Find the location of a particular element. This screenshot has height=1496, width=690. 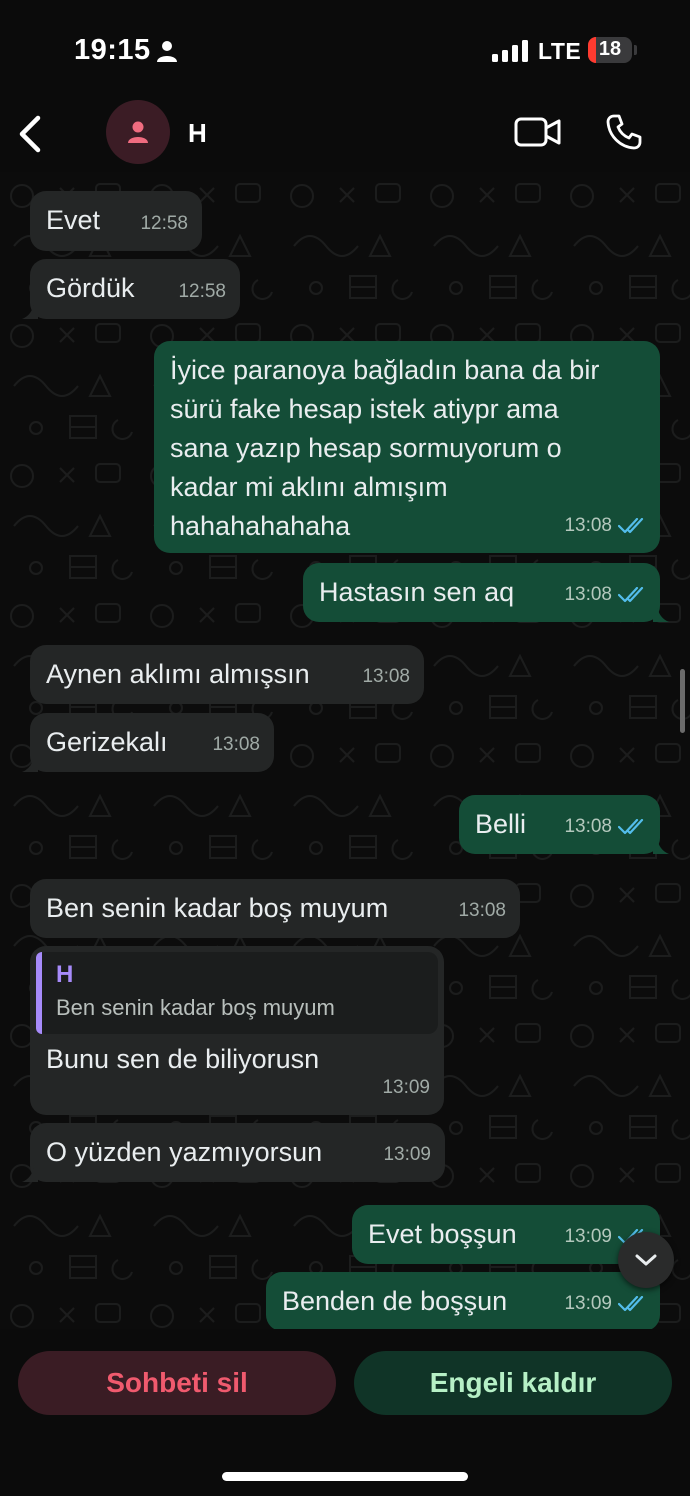

message-incoming: Ben senin kadar boş muyum 13:08 is located at coordinates (275, 908).